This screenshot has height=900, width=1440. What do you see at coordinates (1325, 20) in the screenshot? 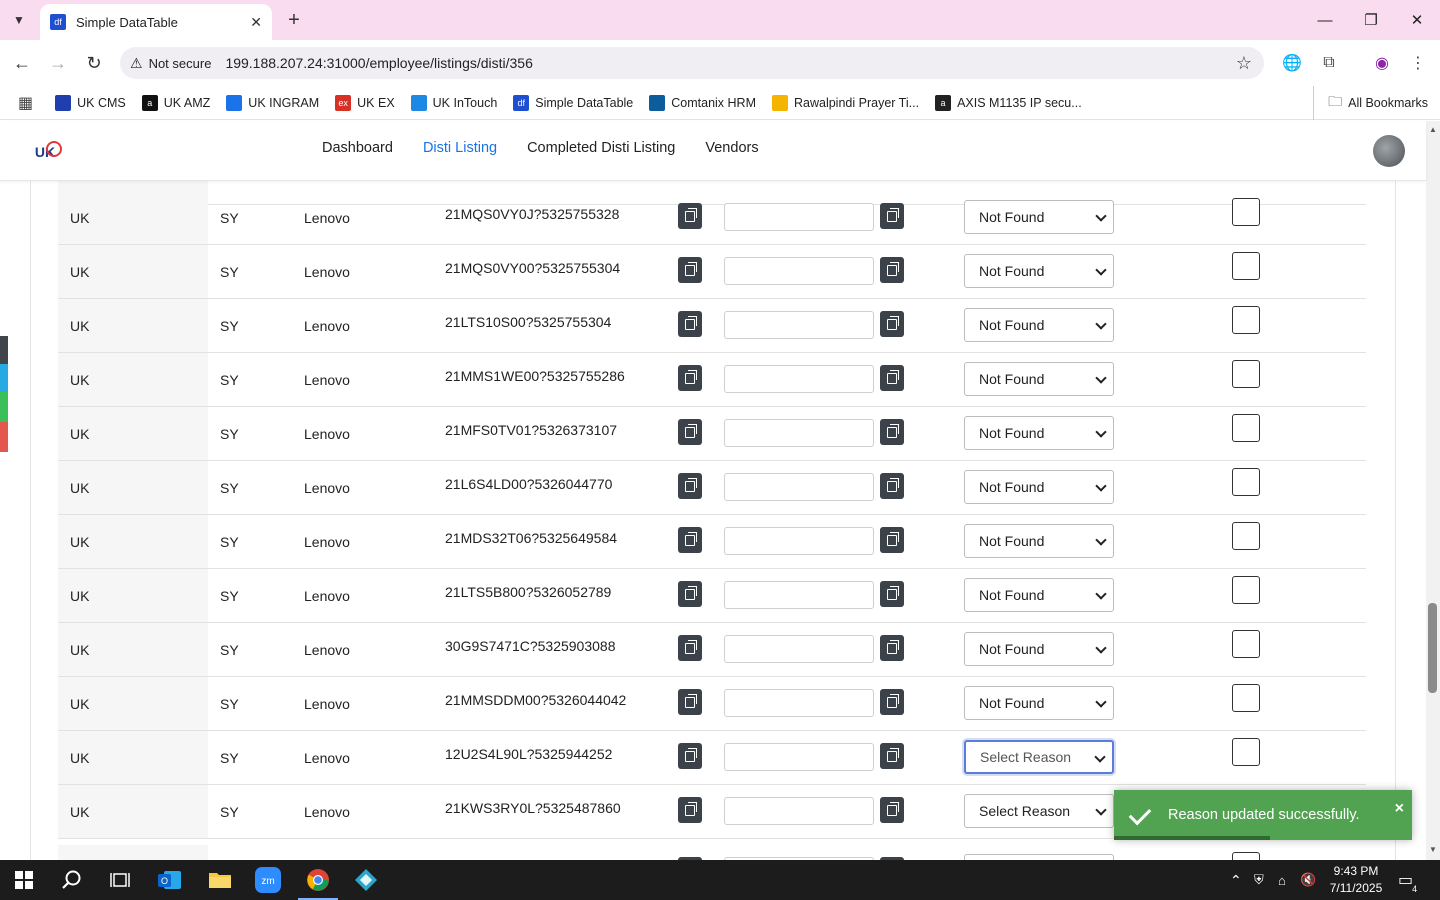
I see `minimize-icon: —` at bounding box center [1325, 20].